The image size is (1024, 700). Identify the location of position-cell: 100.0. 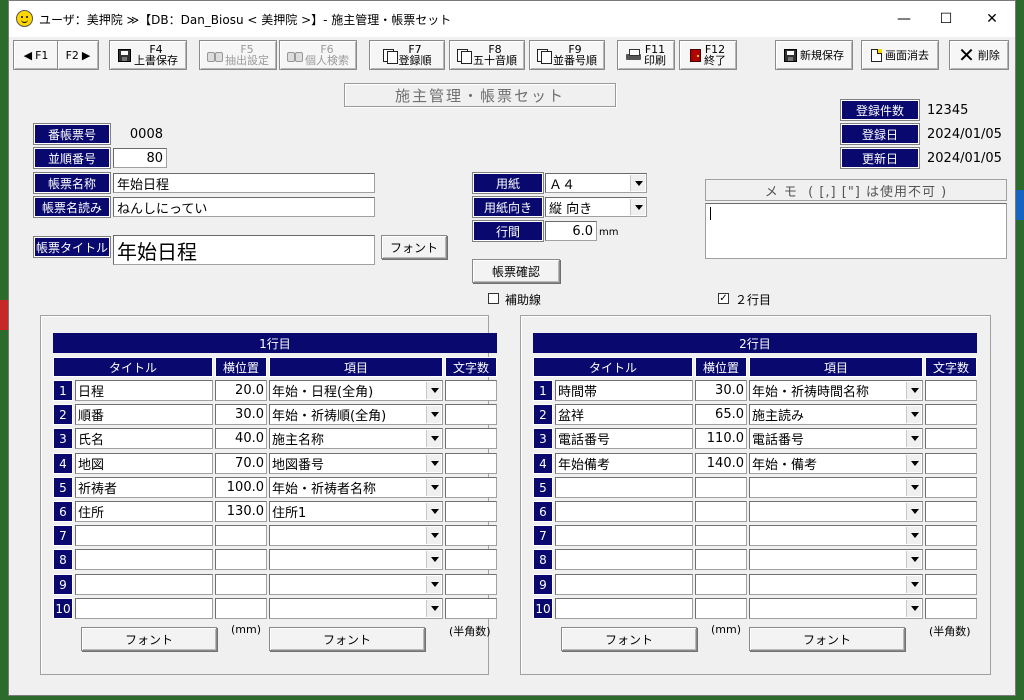
(241, 487).